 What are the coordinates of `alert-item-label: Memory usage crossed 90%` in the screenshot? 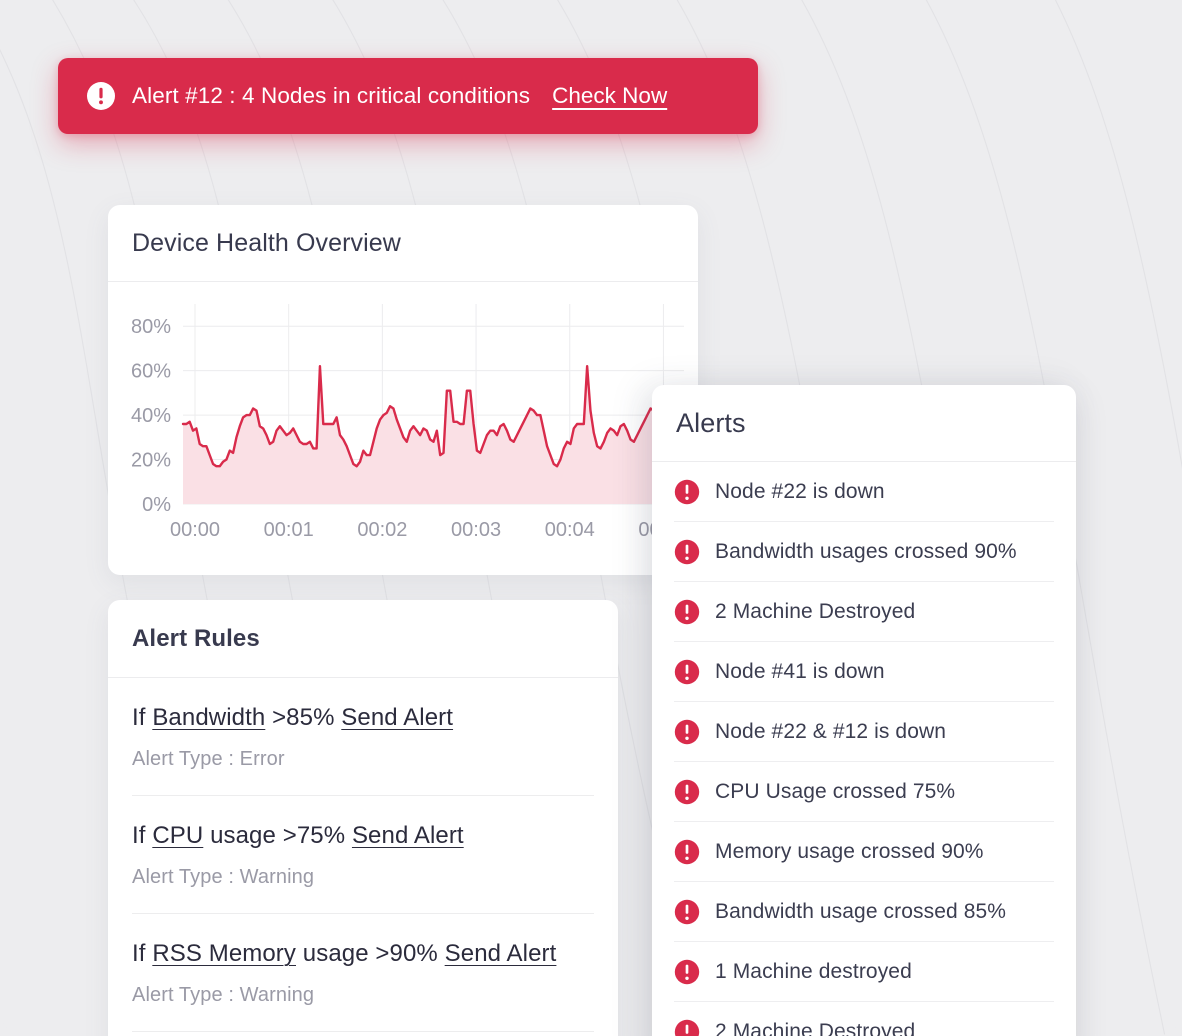 It's located at (849, 851).